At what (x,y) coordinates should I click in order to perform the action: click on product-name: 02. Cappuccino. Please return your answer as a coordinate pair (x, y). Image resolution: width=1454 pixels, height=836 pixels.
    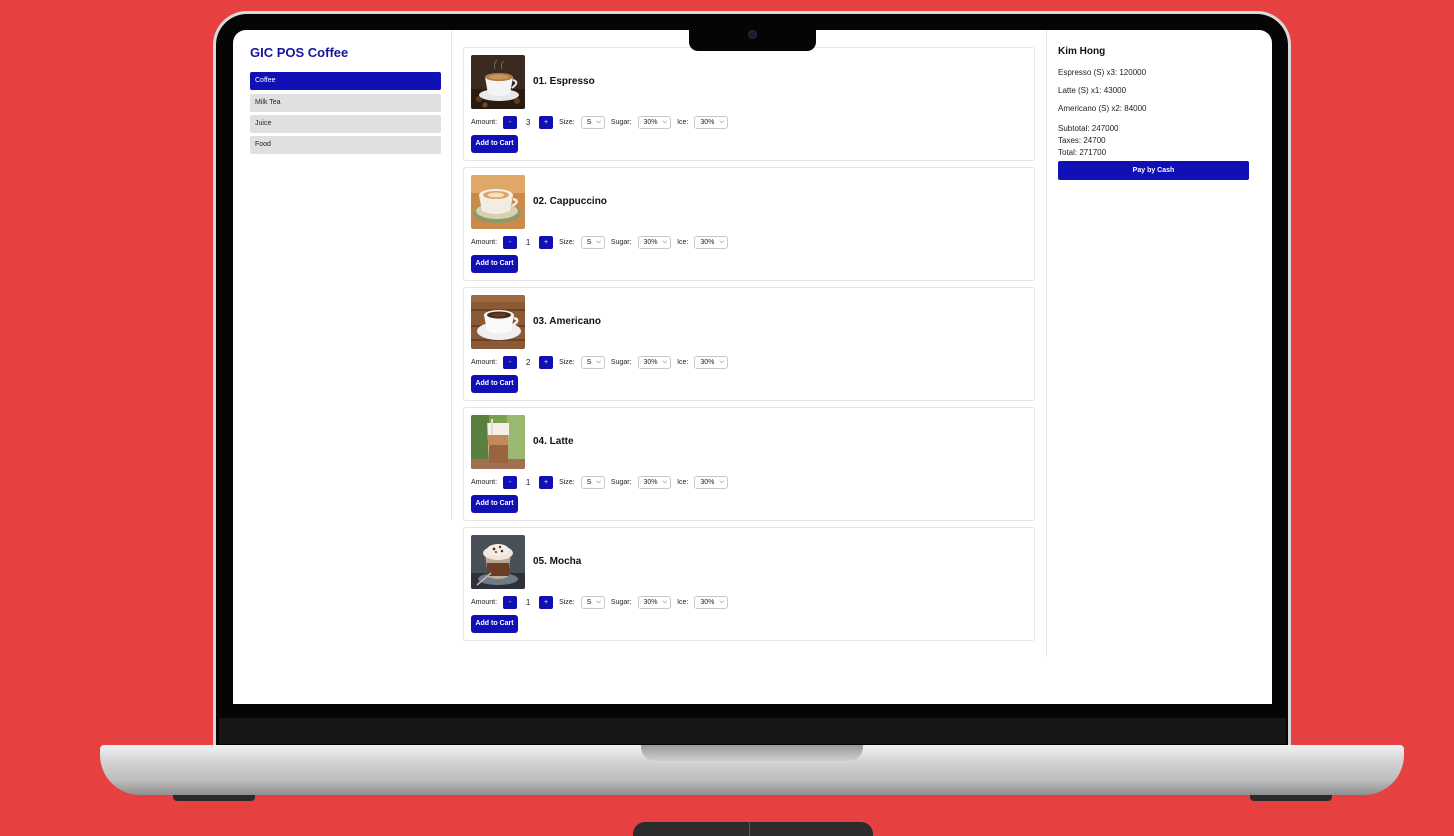
    Looking at the image, I should click on (570, 201).